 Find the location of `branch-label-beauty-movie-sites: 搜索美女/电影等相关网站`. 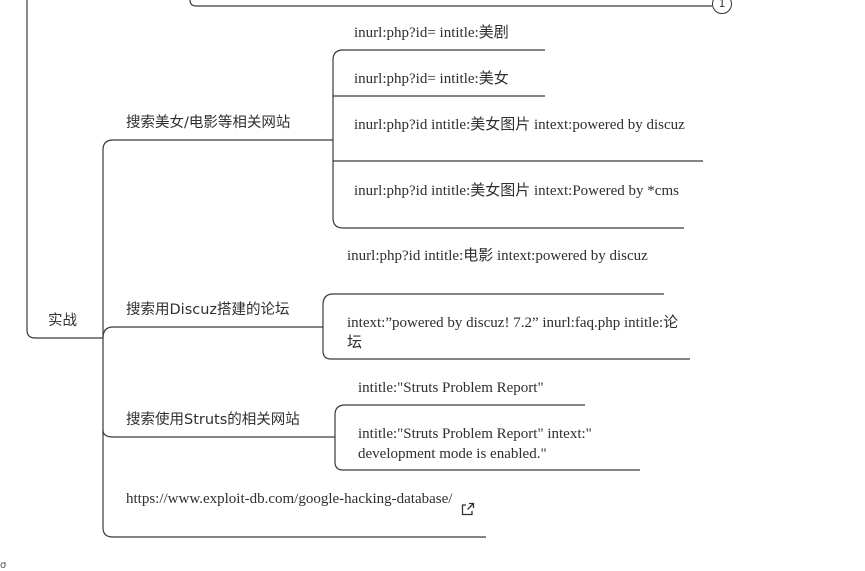

branch-label-beauty-movie-sites: 搜索美女/电影等相关网站 is located at coordinates (208, 123).